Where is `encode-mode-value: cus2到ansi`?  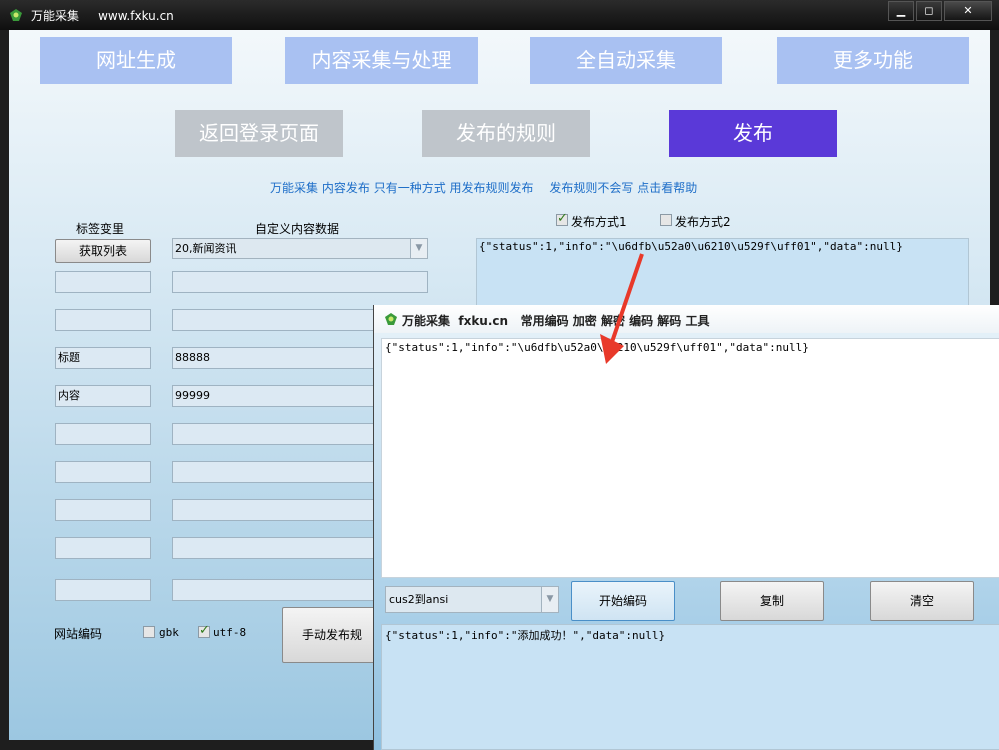
encode-mode-value: cus2到ansi is located at coordinates (419, 599).